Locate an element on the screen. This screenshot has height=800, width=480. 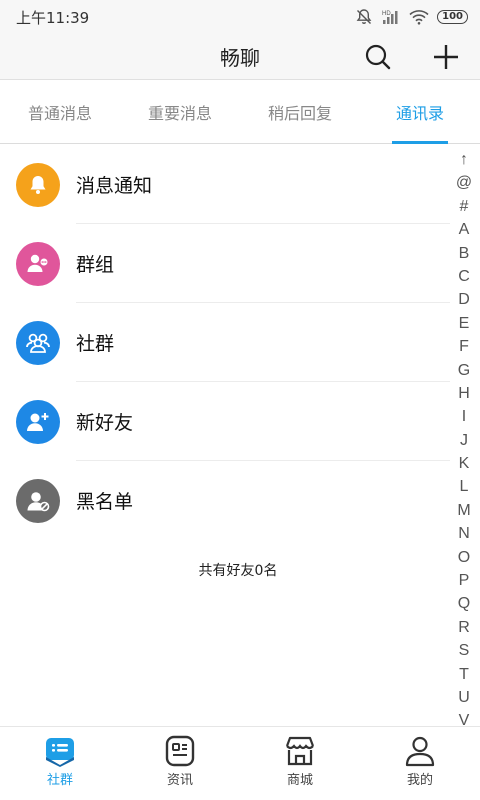
tab-normal-messages: 普通消息 is located at coordinates (60, 112).